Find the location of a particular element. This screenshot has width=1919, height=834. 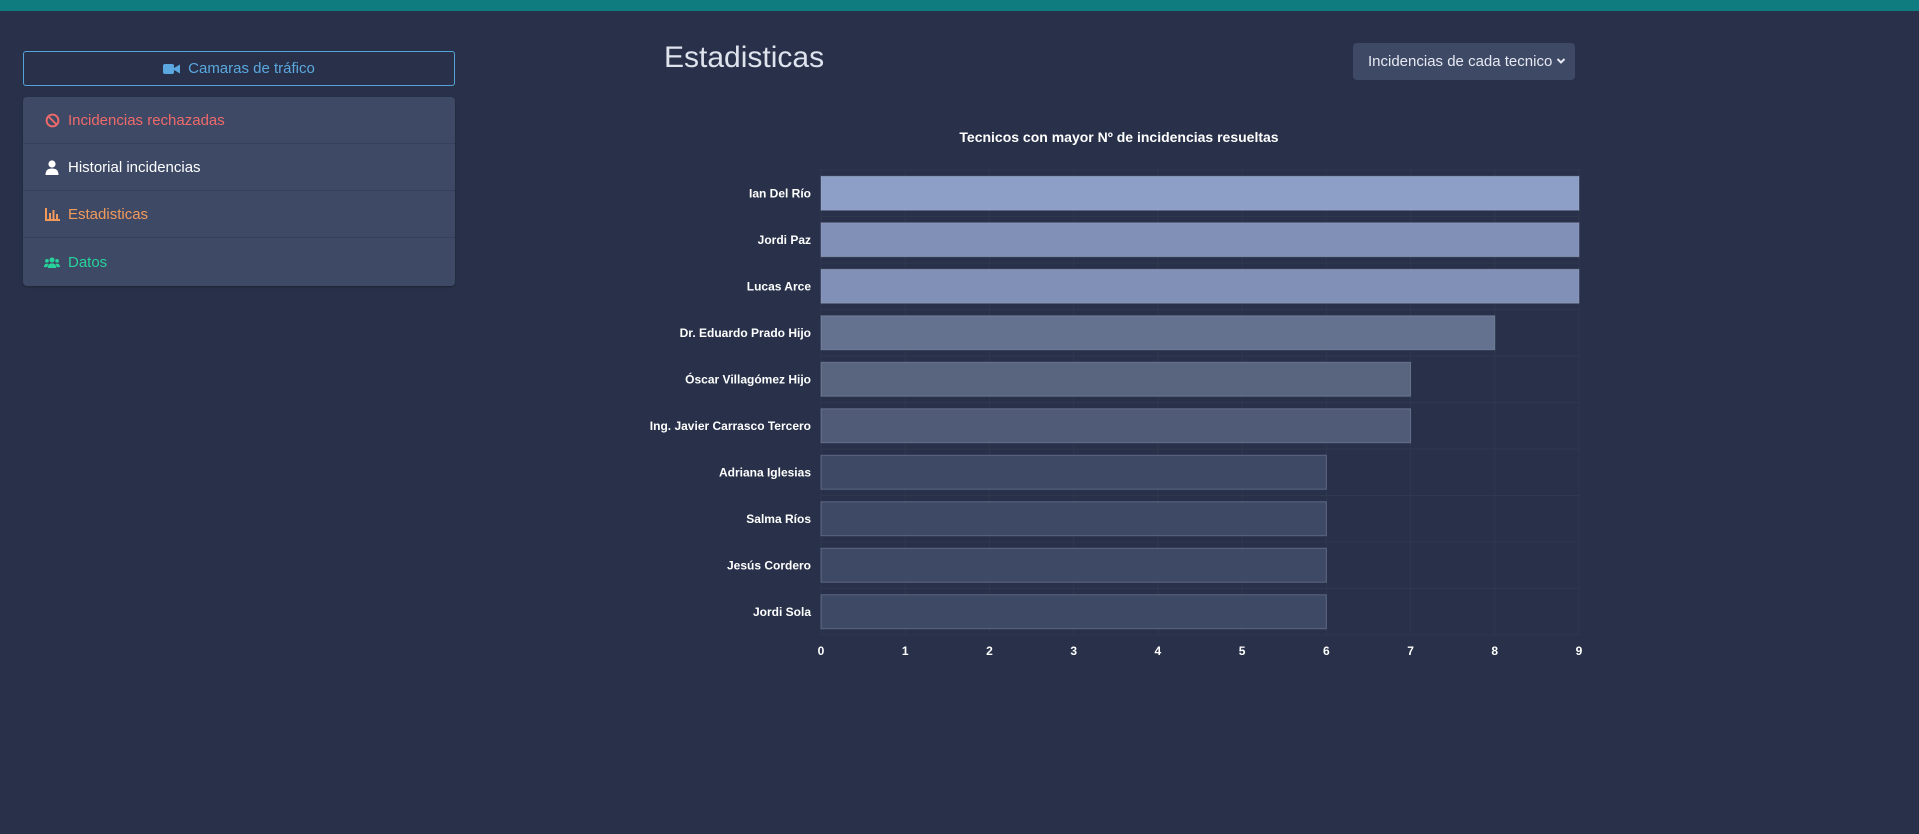

chart-tick-label: 3 is located at coordinates (1073, 651).